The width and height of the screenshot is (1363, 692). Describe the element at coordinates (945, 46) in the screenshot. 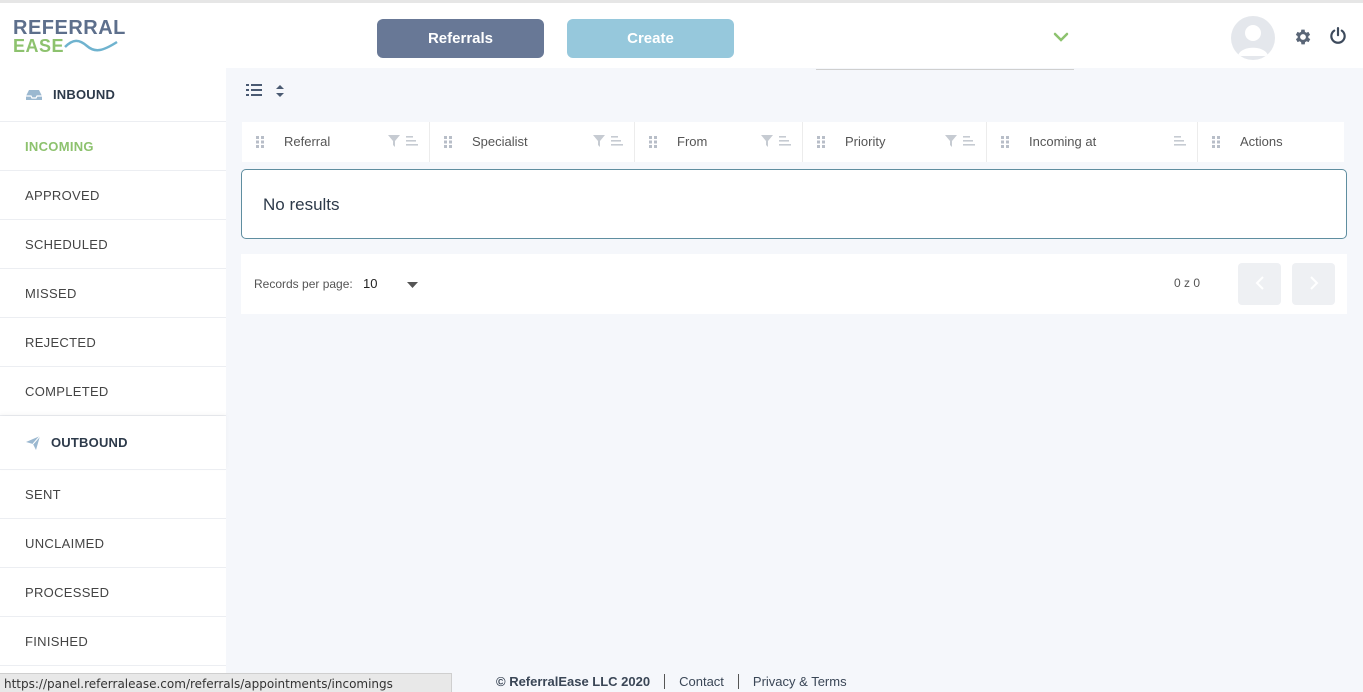

I see `location-select` at that location.